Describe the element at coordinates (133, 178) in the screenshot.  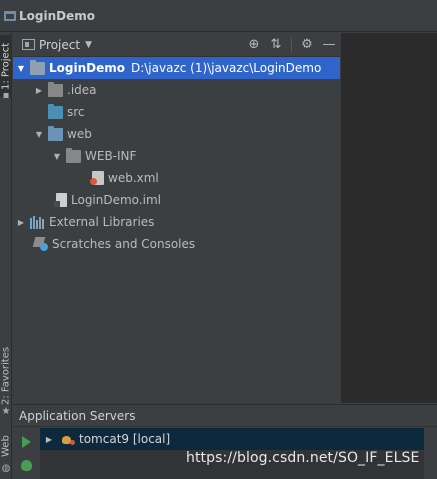
I see `tree-item-label: web.xml` at that location.